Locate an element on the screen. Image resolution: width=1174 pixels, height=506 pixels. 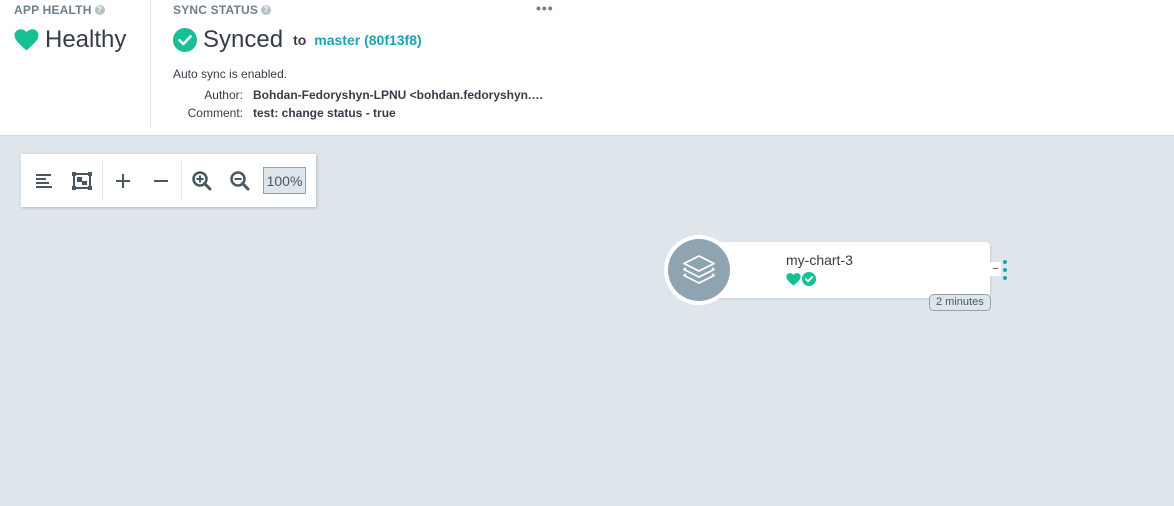
plus-icon is located at coordinates (123, 180).